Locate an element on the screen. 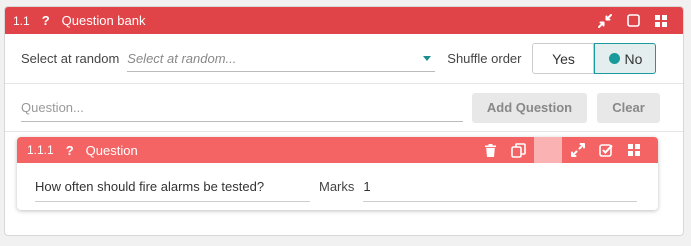 The height and width of the screenshot is (246, 691). question-number: 1.1.1 is located at coordinates (40, 150).